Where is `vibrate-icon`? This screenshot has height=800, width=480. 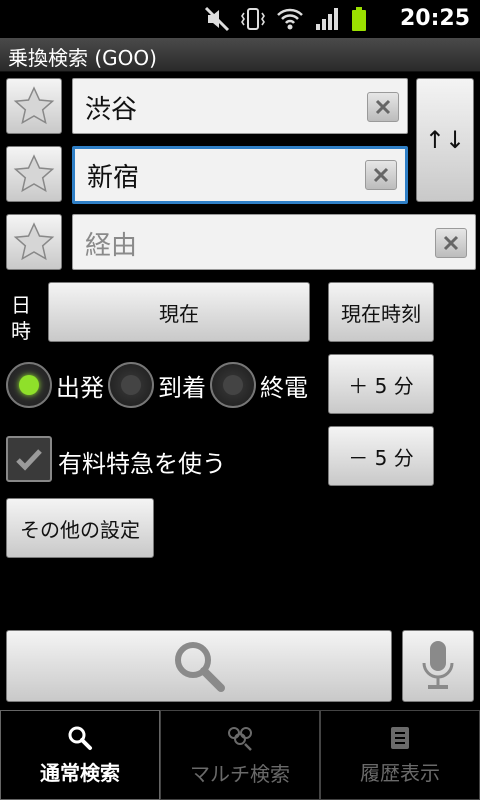
vibrate-icon is located at coordinates (253, 19).